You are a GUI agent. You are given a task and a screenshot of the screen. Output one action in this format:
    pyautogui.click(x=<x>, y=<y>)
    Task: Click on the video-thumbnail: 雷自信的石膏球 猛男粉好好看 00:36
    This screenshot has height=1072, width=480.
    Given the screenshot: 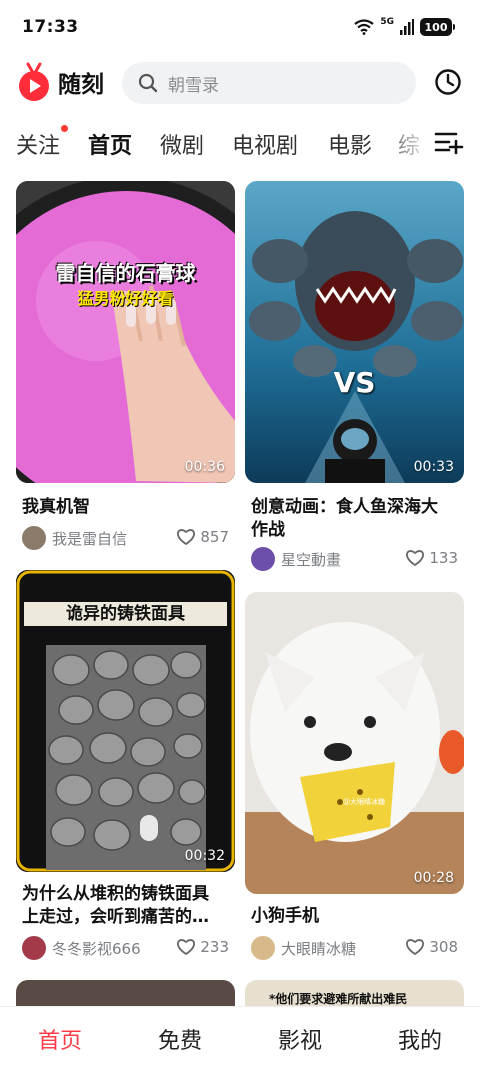 What is the action you would take?
    pyautogui.click(x=125, y=332)
    